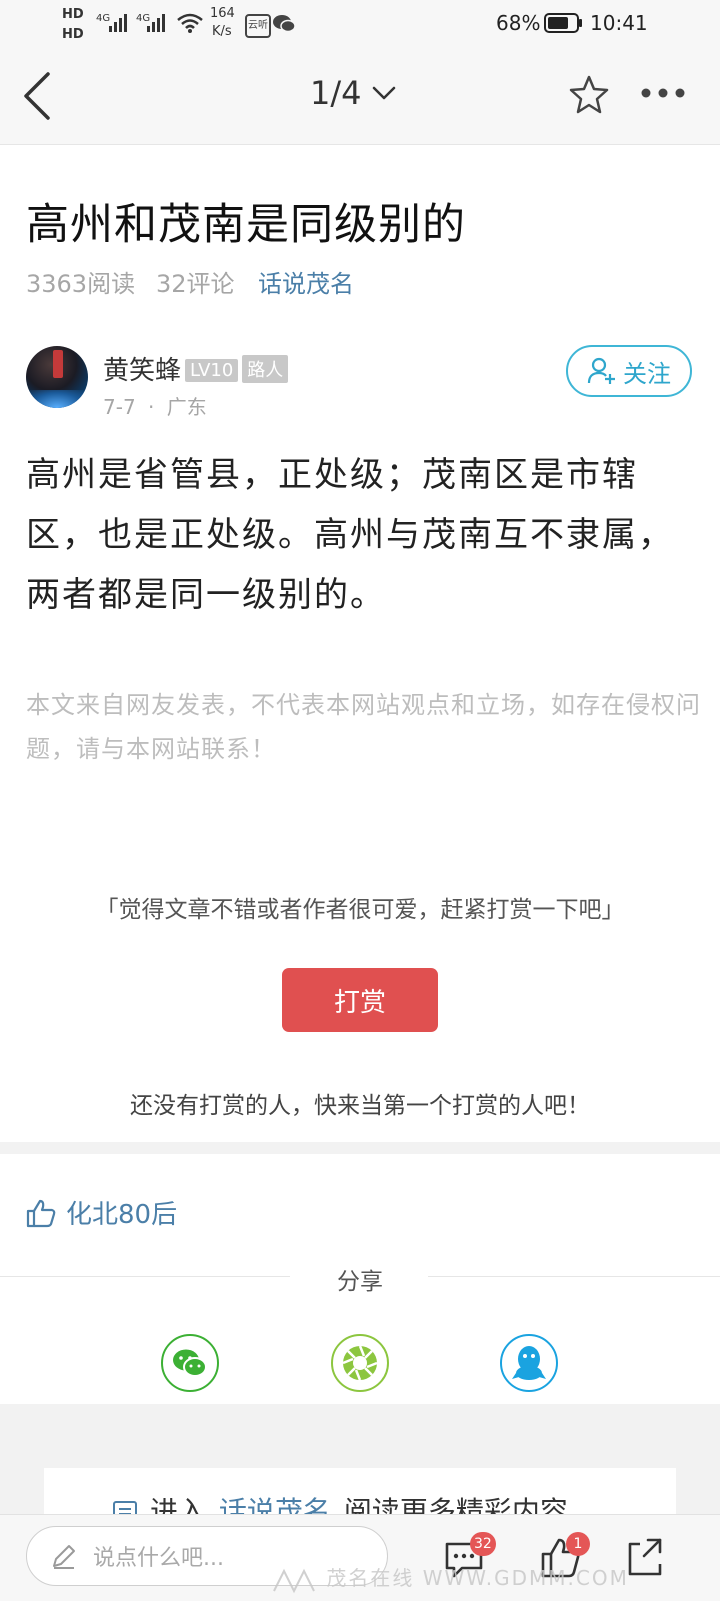 This screenshot has height=1601, width=720. I want to click on follow-label: 关注, so click(647, 373).